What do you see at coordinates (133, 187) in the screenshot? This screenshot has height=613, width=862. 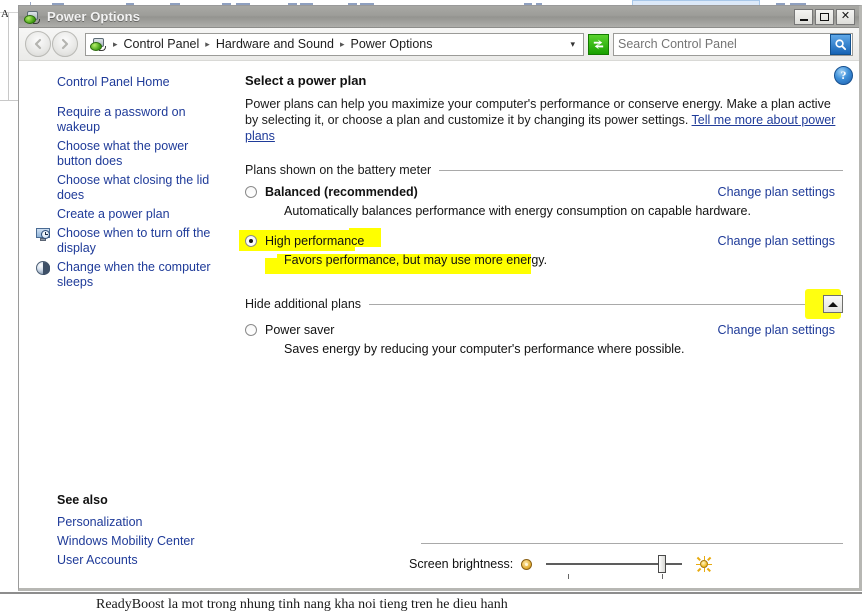 I see `sidebar-item-label: Choose what closing the lid does` at bounding box center [133, 187].